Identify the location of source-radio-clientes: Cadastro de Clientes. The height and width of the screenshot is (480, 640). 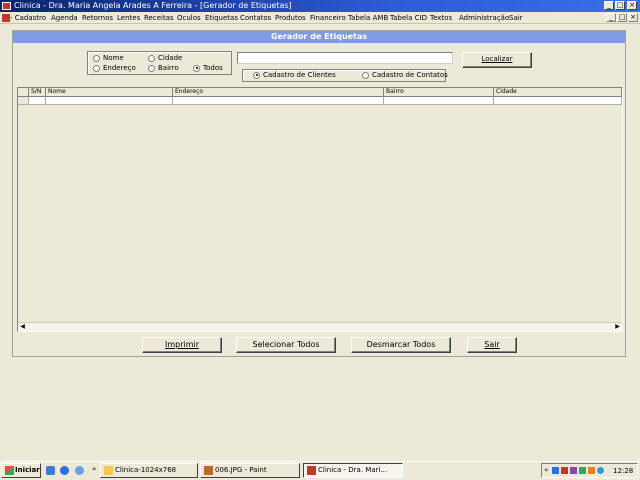
(294, 75).